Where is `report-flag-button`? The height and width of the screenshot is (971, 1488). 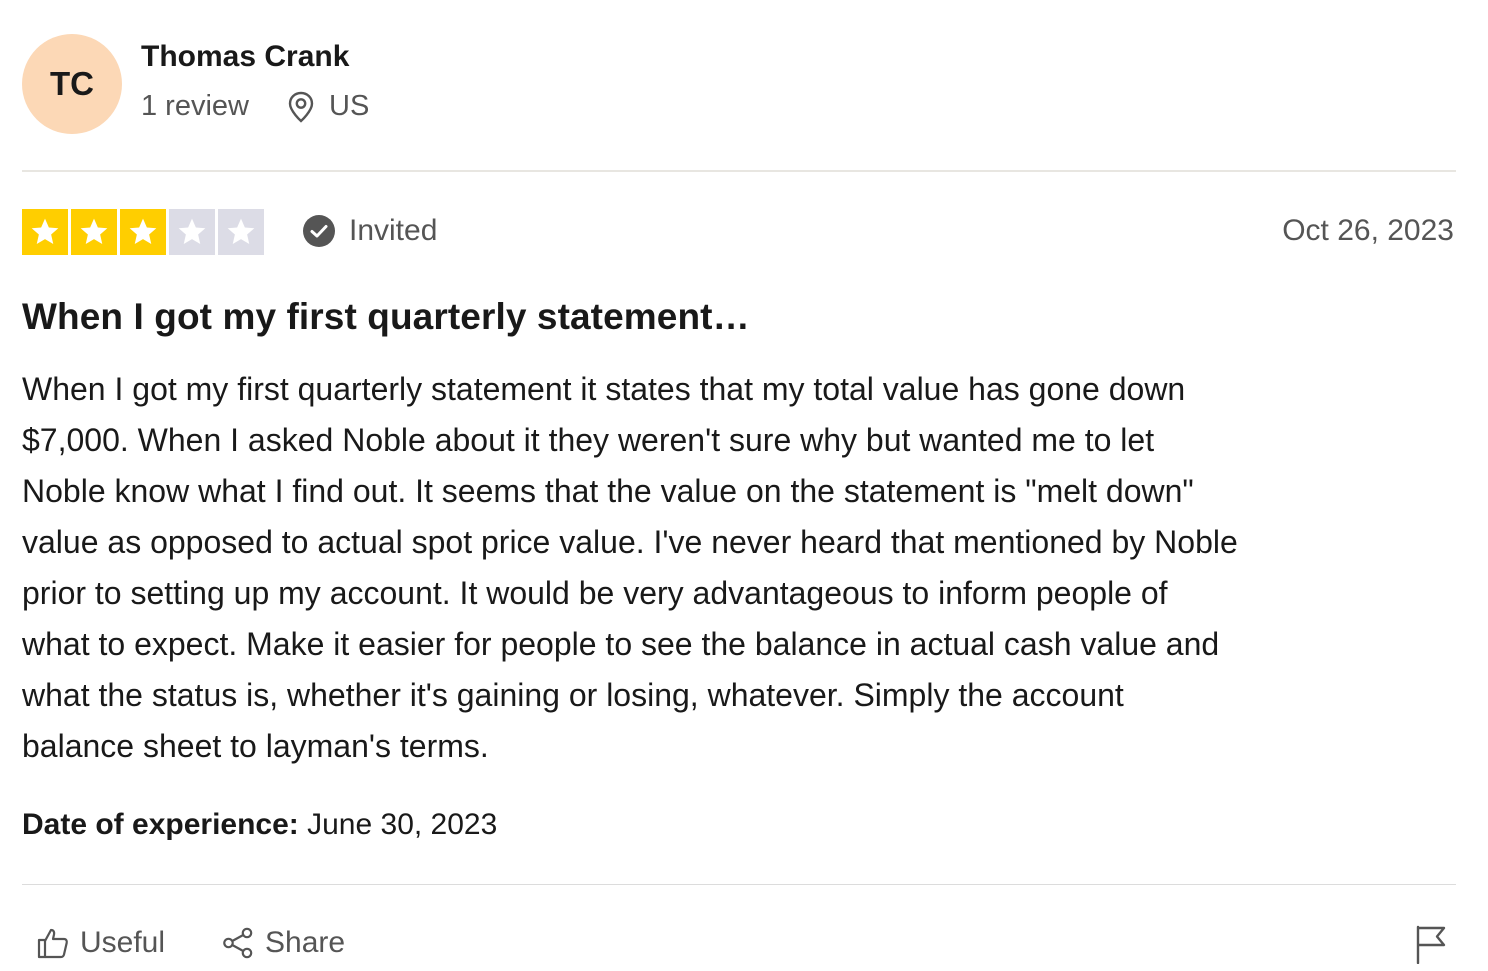 report-flag-button is located at coordinates (1431, 946).